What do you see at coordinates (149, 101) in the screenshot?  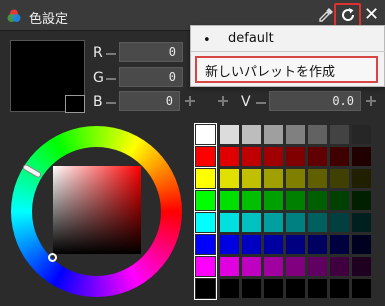 I see `b-value-field: 0` at bounding box center [149, 101].